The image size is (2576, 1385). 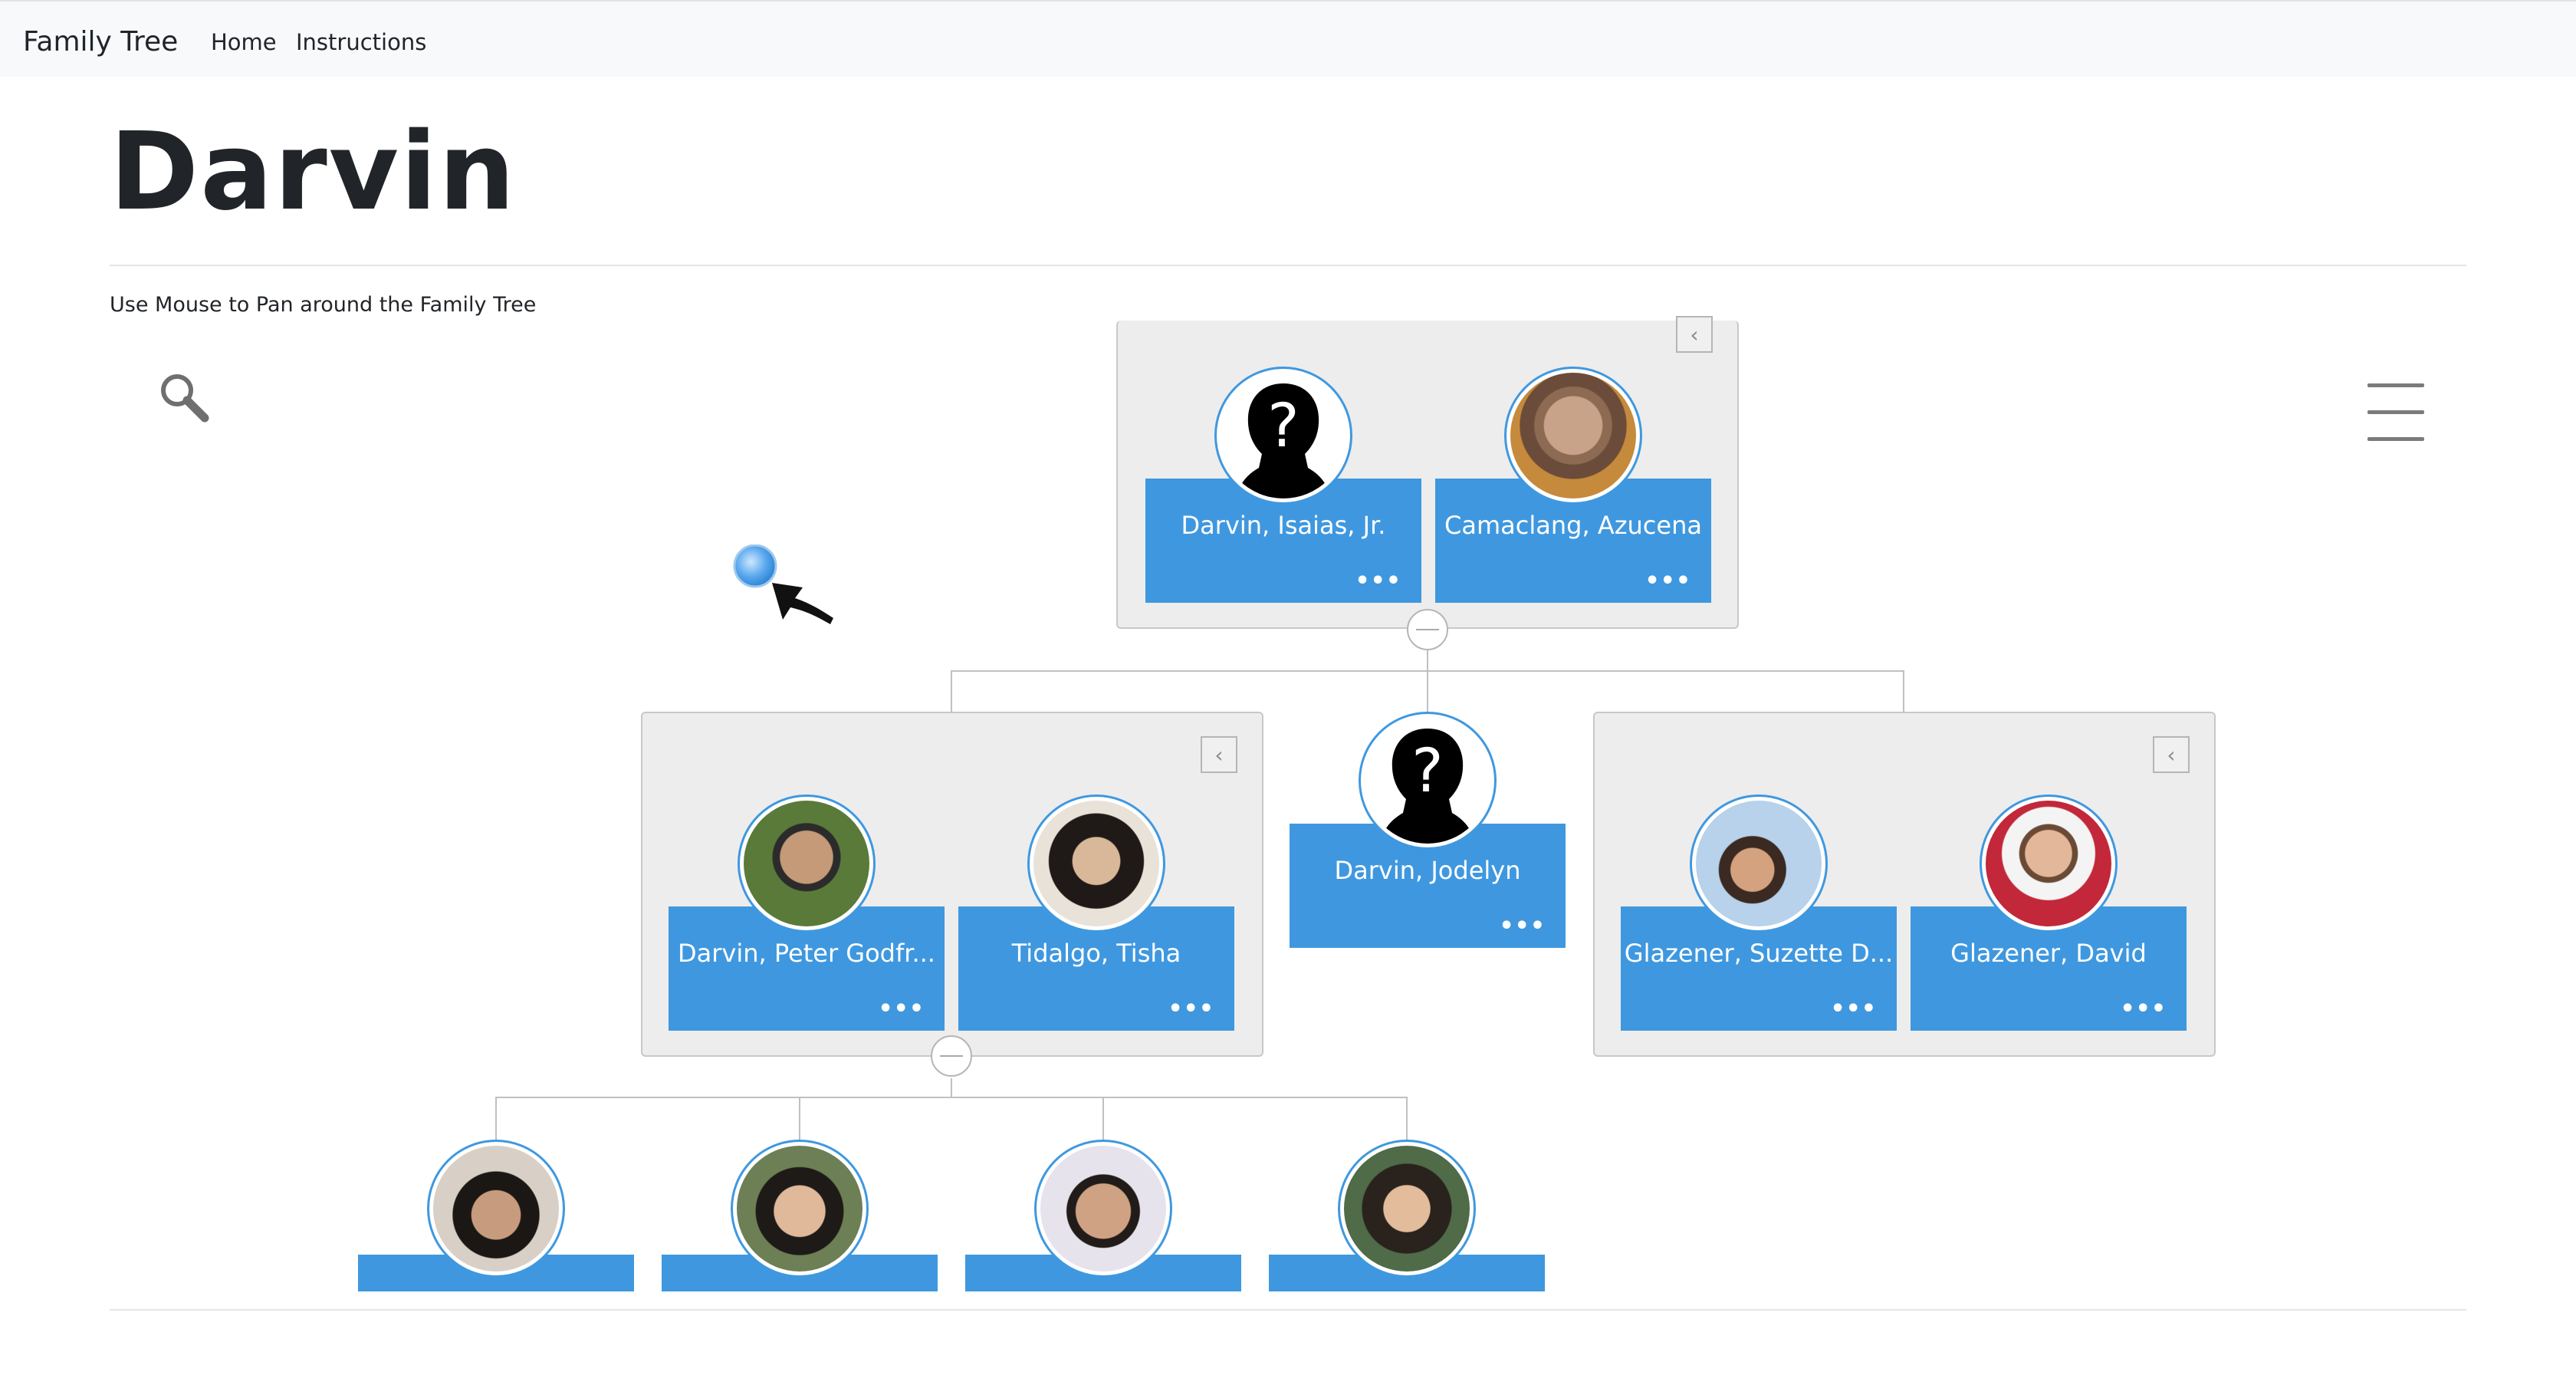 What do you see at coordinates (244, 42) in the screenshot?
I see `nav-home-link: Home` at bounding box center [244, 42].